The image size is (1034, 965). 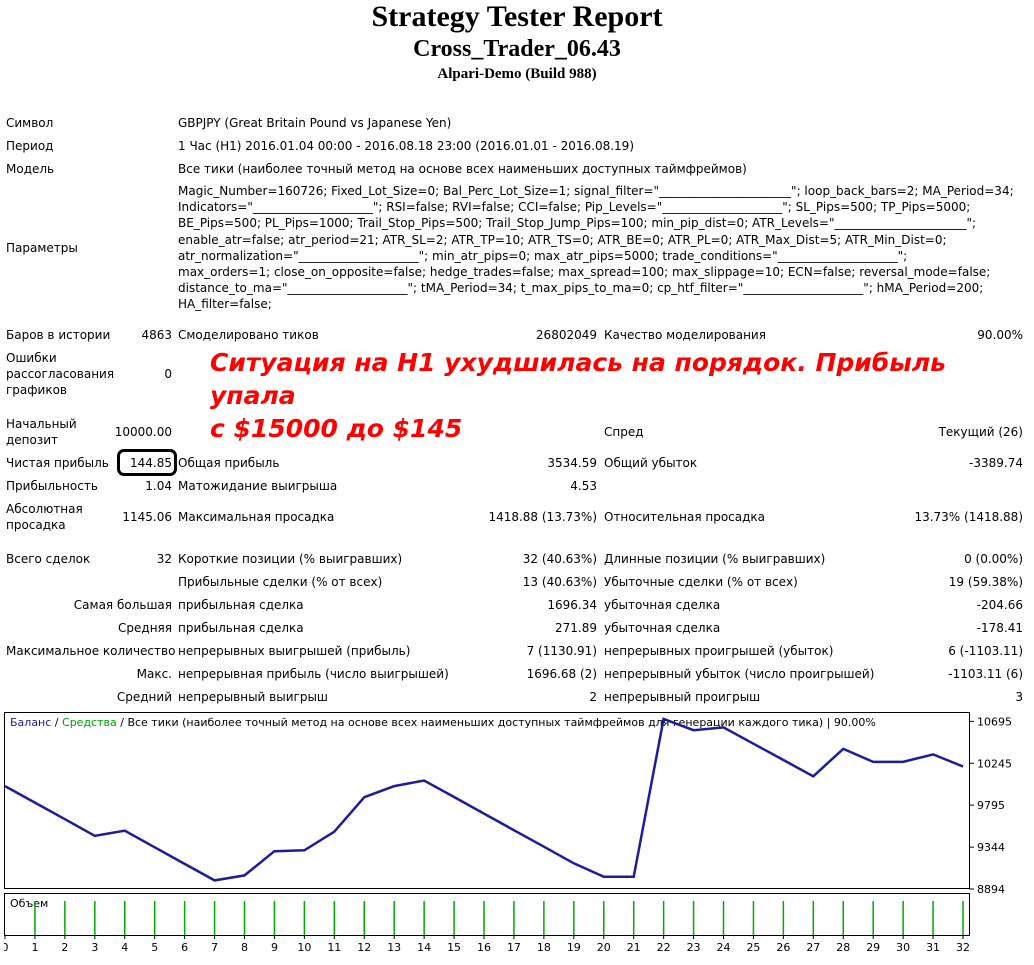 I want to click on rel-drawdown-value: 13.73% (1418.88), so click(x=968, y=517).